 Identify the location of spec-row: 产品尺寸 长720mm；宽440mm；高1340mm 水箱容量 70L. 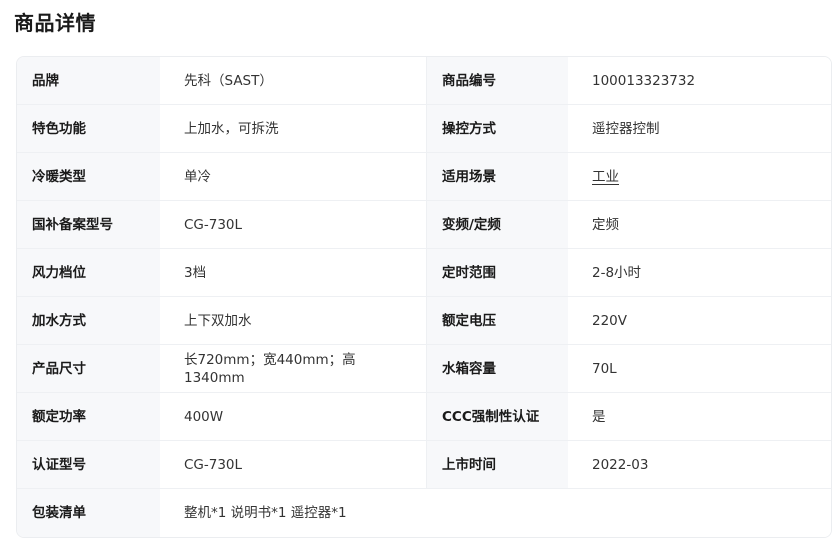
(424, 369).